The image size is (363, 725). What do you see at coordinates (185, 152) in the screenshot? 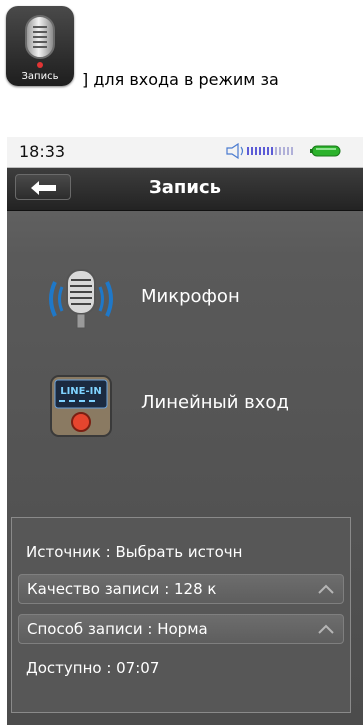
I see `status-bar: 18:33` at bounding box center [185, 152].